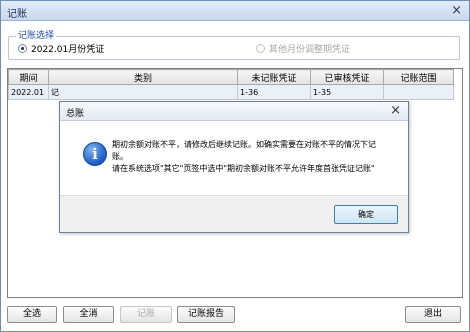  Describe the element at coordinates (274, 92) in the screenshot. I see `cell-unposted: 1-36` at that location.